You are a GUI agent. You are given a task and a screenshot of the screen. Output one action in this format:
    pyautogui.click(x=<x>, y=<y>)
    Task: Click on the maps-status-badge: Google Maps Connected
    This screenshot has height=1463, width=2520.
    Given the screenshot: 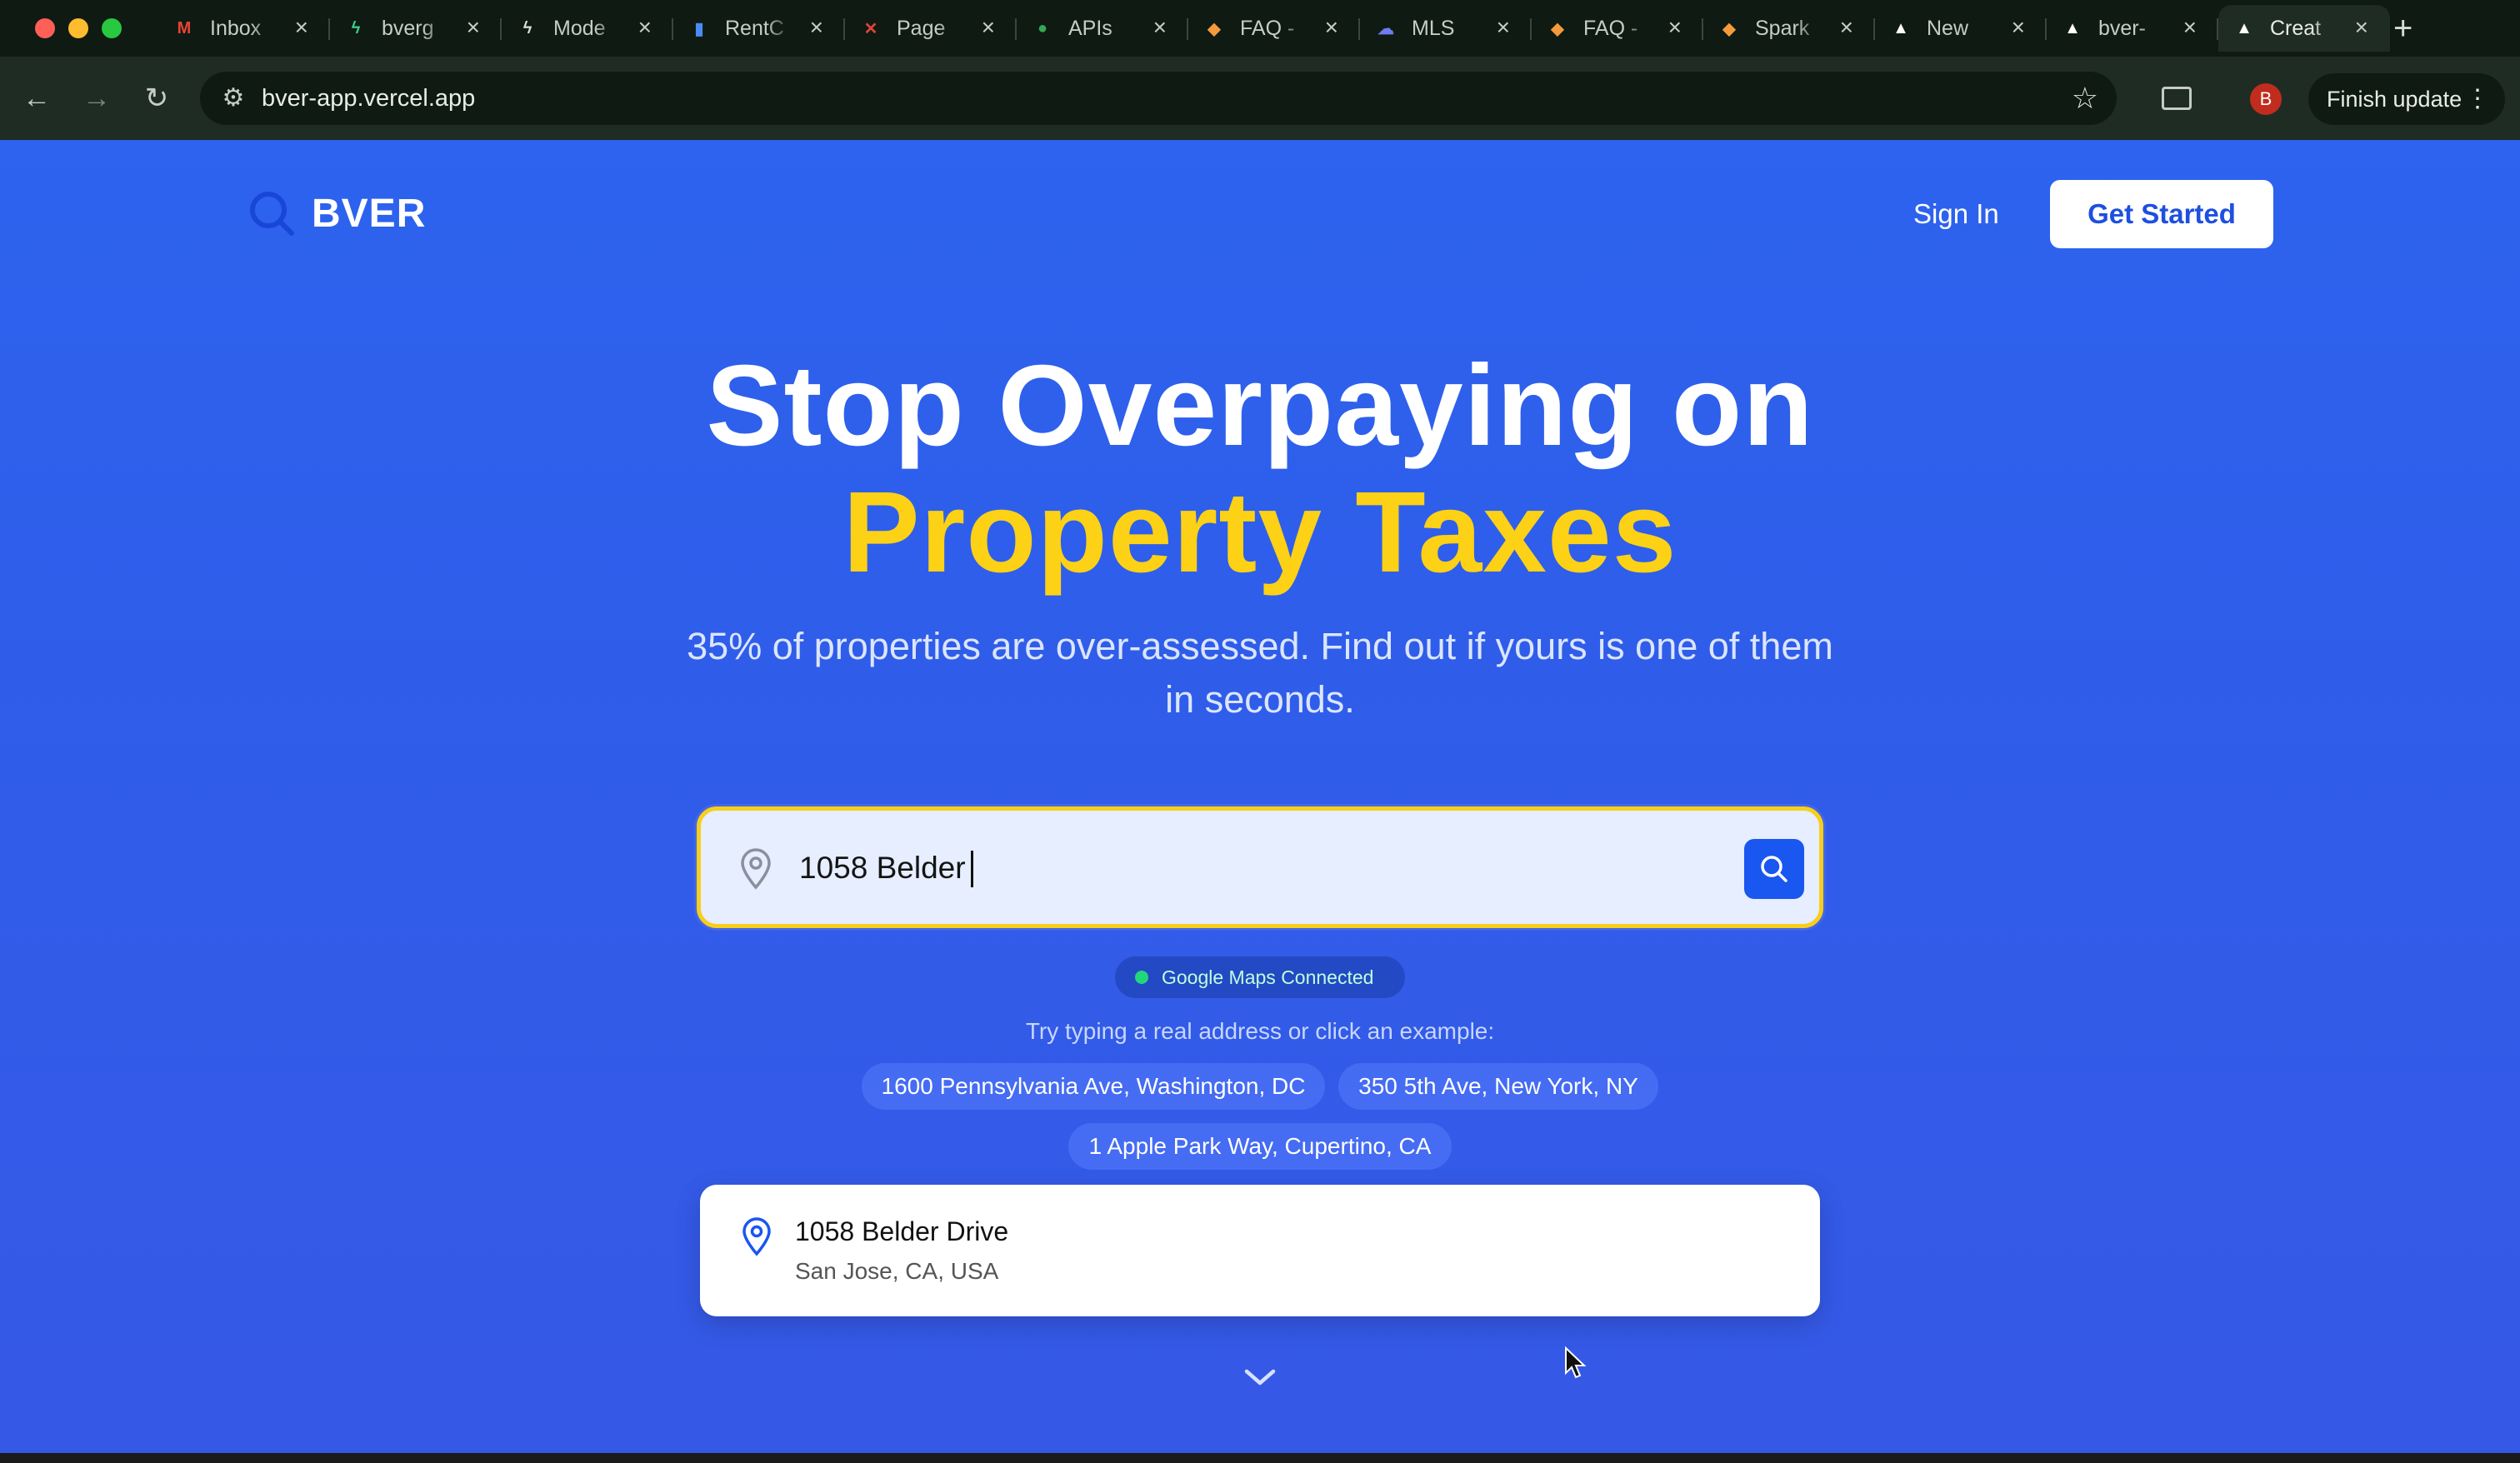 What is the action you would take?
    pyautogui.click(x=1260, y=977)
    